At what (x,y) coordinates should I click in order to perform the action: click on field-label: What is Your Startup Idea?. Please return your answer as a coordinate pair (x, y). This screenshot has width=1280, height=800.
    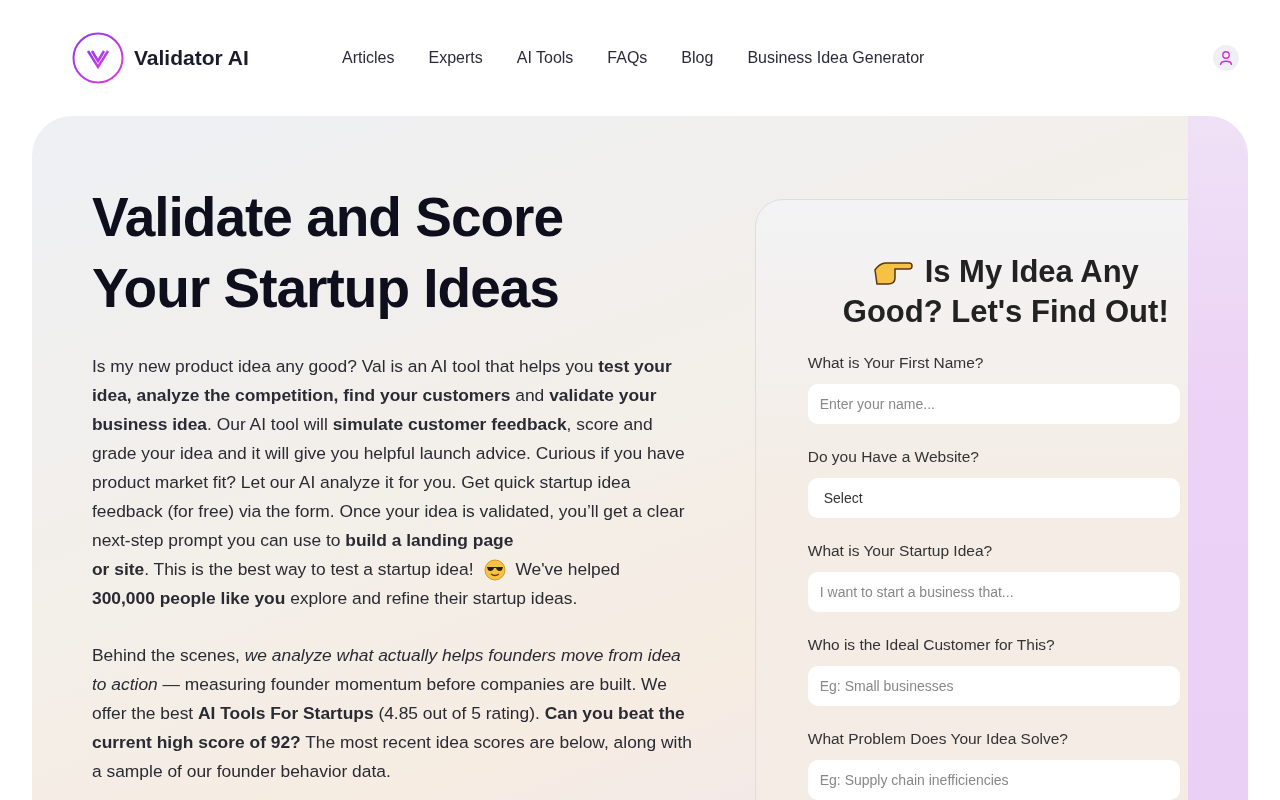
    Looking at the image, I should click on (900, 551).